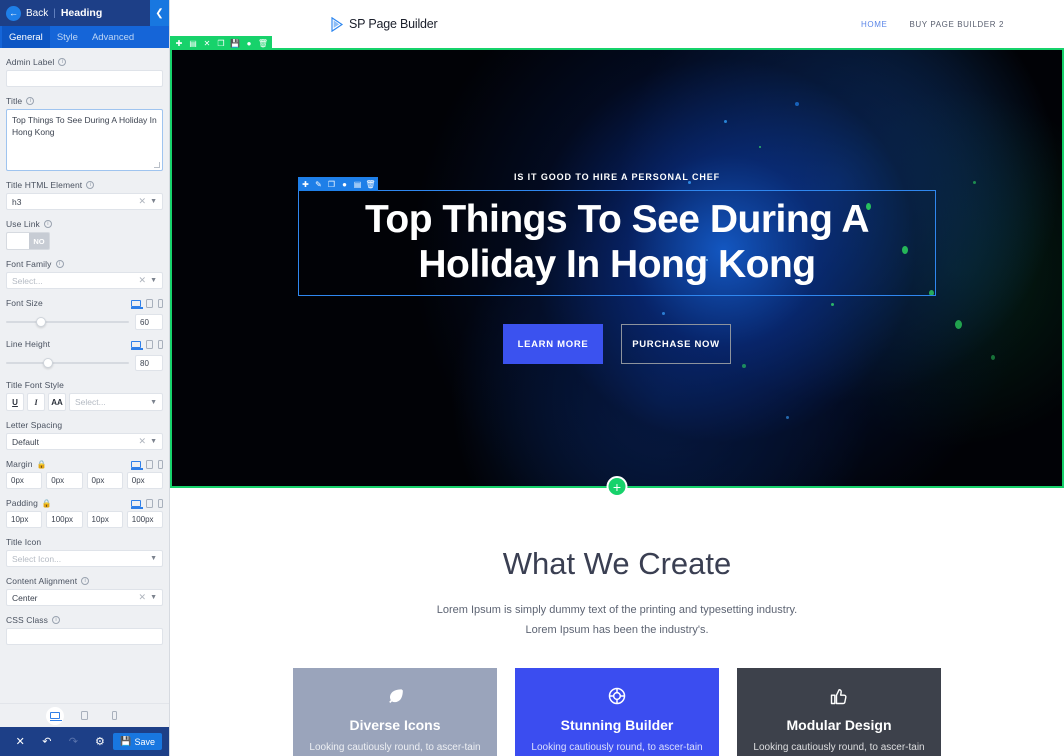 The image size is (1064, 756). What do you see at coordinates (24, 480) in the screenshot?
I see `margin-top-input: 0px` at bounding box center [24, 480].